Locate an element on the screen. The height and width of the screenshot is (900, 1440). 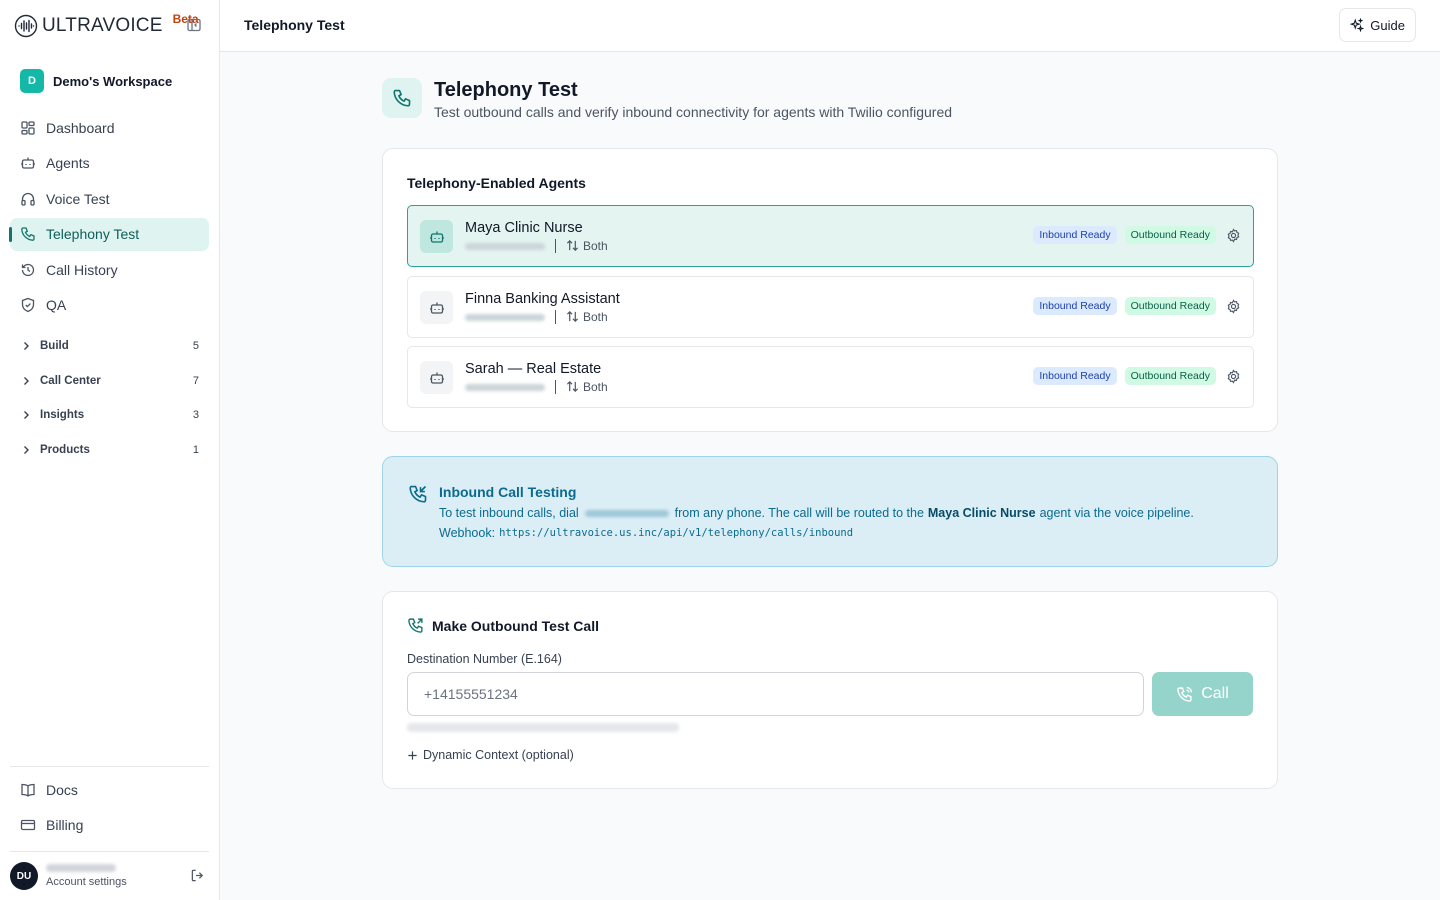
card-title: Telephony-Enabled Agents is located at coordinates (496, 183).